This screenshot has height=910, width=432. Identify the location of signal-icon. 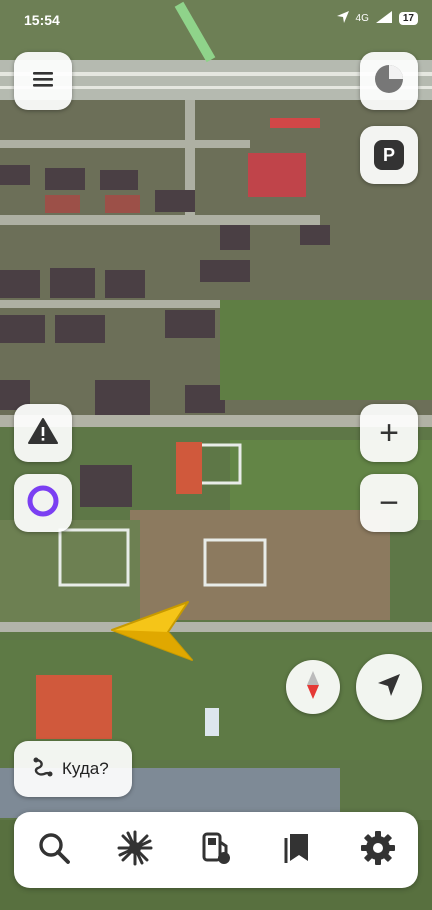
(384, 18).